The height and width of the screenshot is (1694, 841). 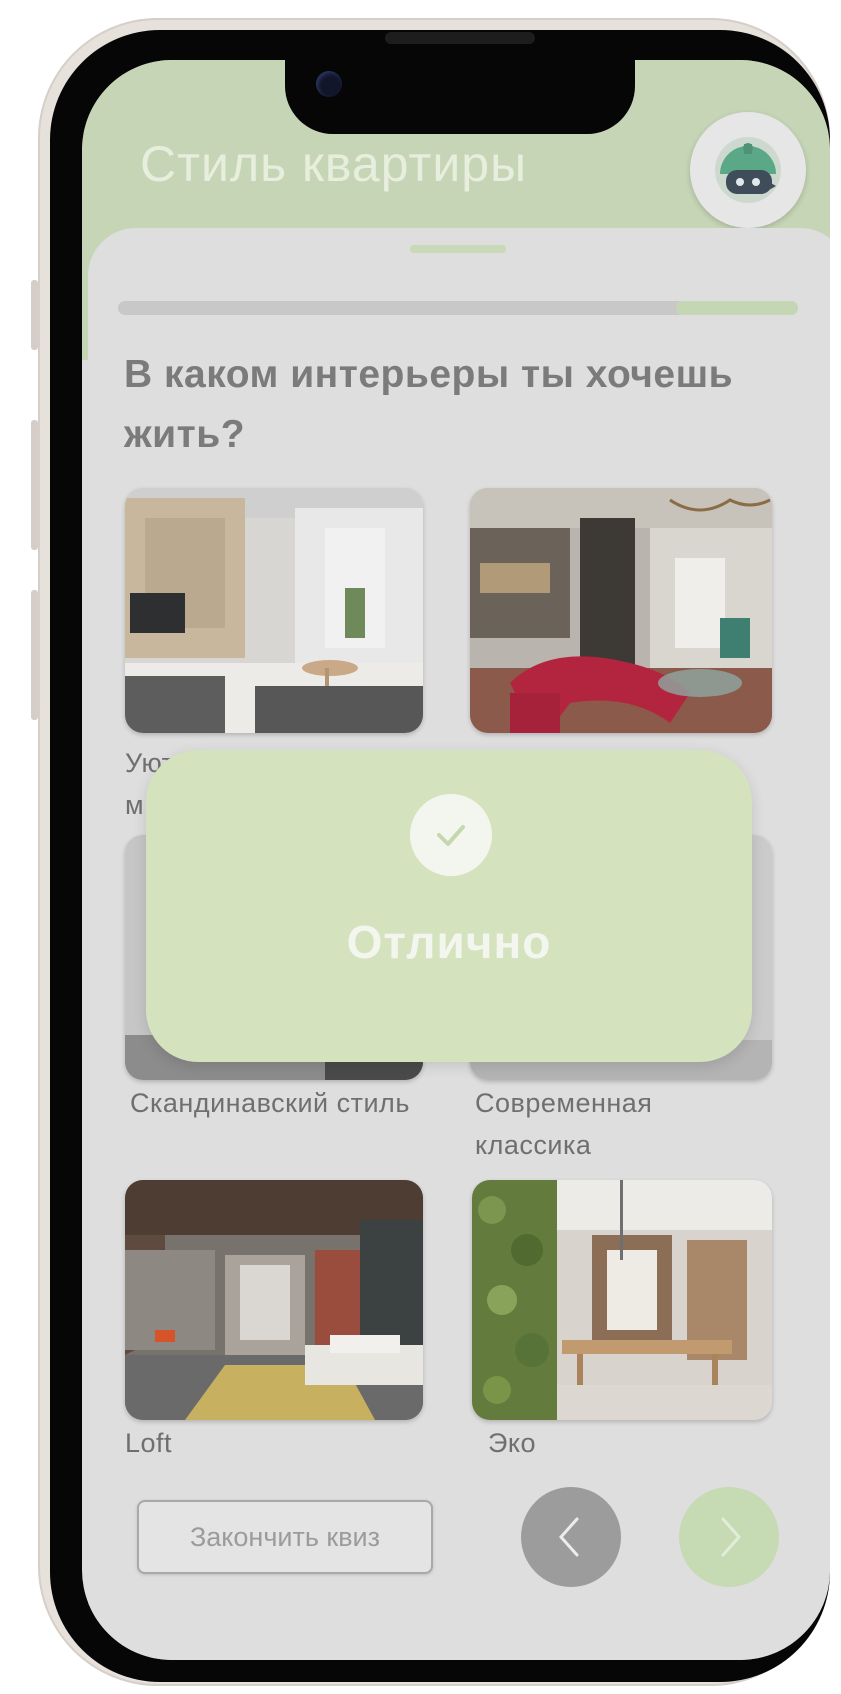 I want to click on option-card-eco, so click(x=622, y=1300).